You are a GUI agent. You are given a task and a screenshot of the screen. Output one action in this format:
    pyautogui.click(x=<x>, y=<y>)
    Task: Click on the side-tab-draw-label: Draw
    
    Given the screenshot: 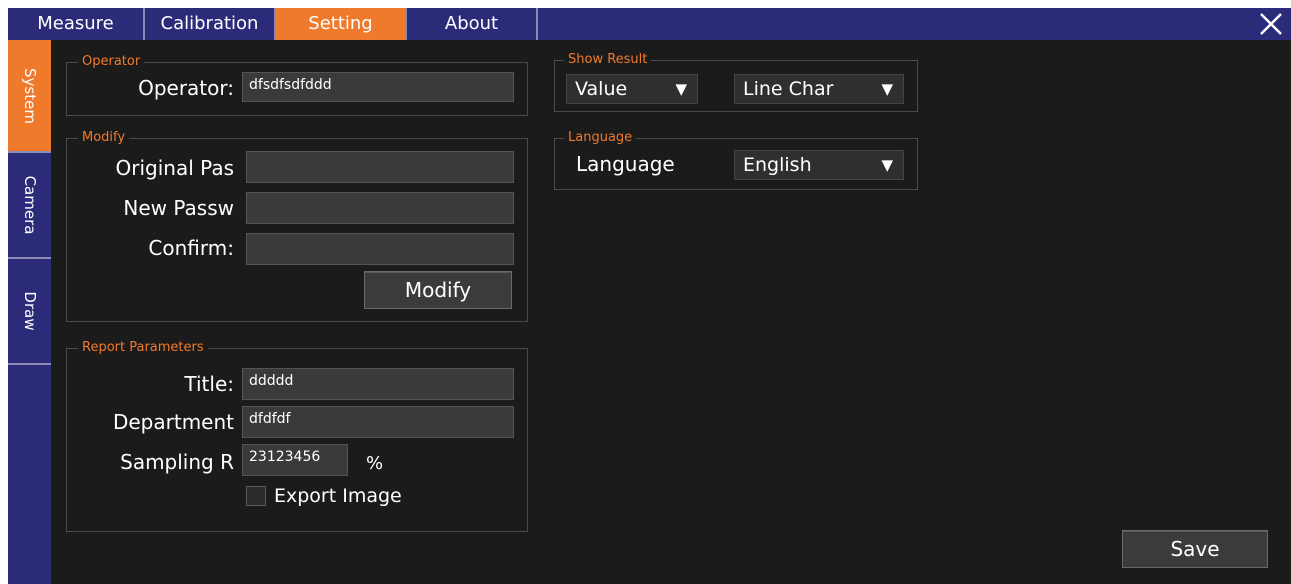 What is the action you would take?
    pyautogui.click(x=29, y=311)
    